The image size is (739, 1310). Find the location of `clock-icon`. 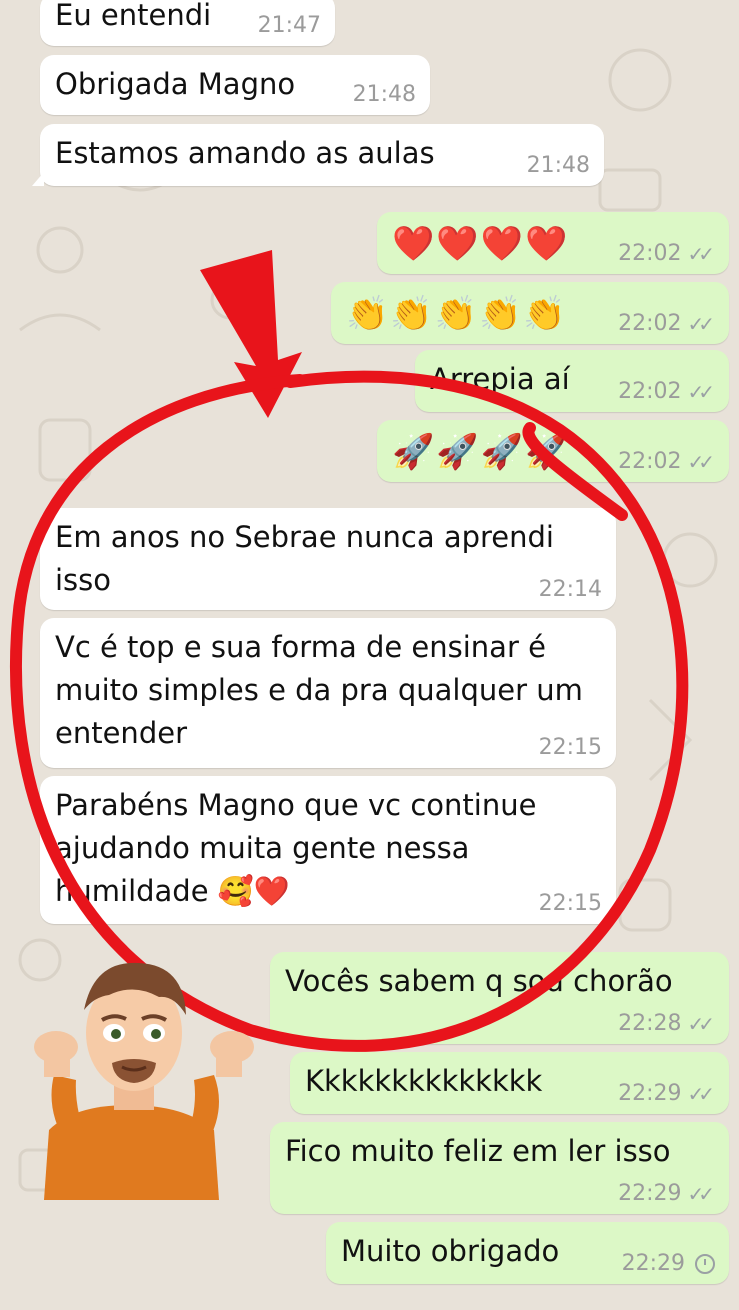

clock-icon is located at coordinates (705, 1264).